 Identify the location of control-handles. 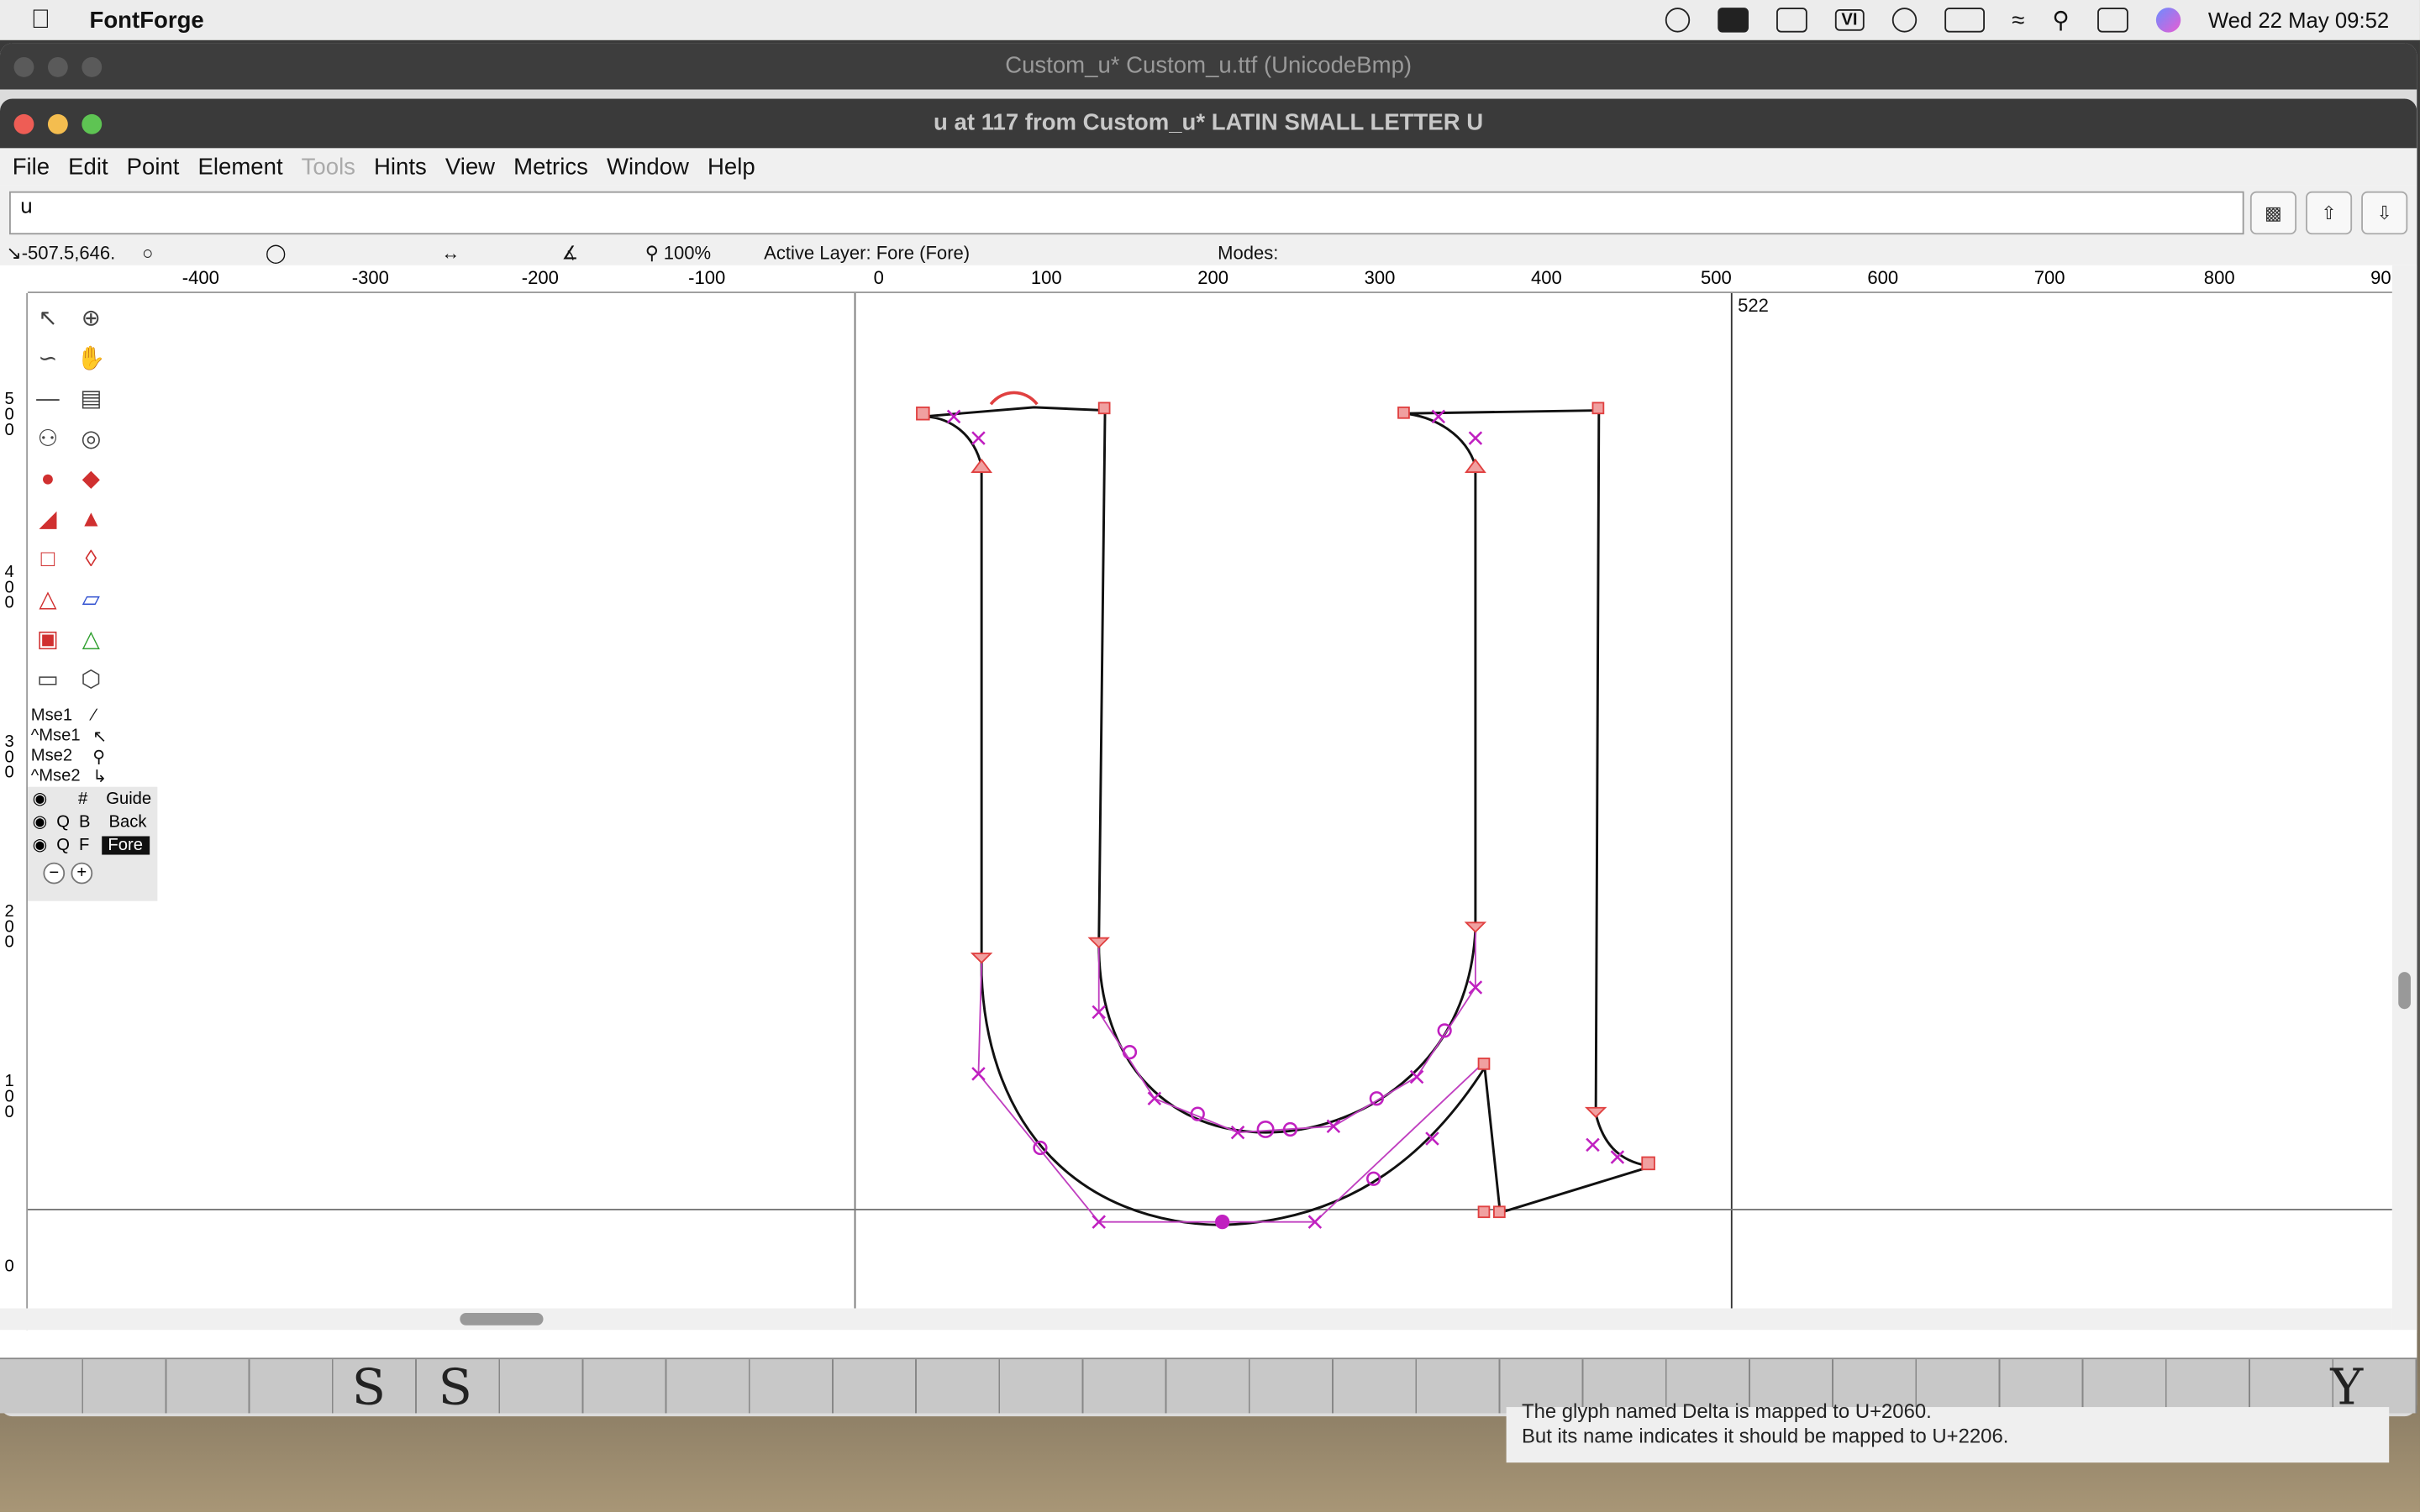
(1229, 1077).